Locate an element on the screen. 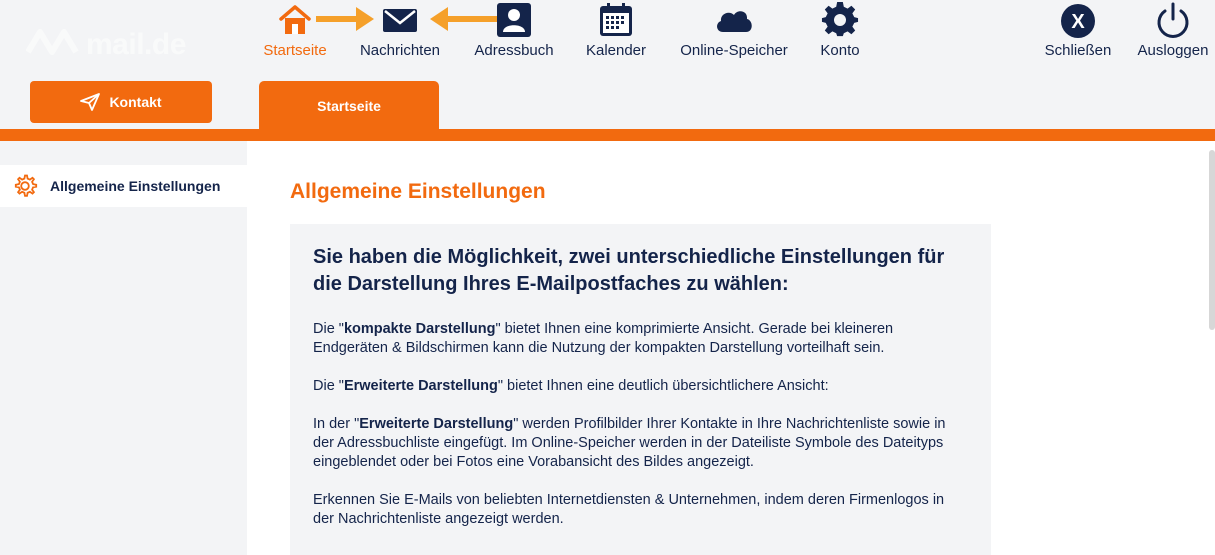 This screenshot has height=555, width=1215. scrollbar-thumb is located at coordinates (1212, 240).